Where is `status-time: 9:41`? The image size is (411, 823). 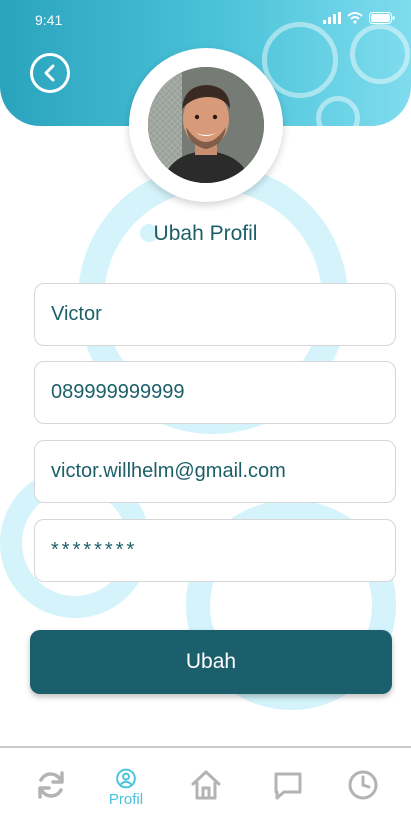 status-time: 9:41 is located at coordinates (49, 20).